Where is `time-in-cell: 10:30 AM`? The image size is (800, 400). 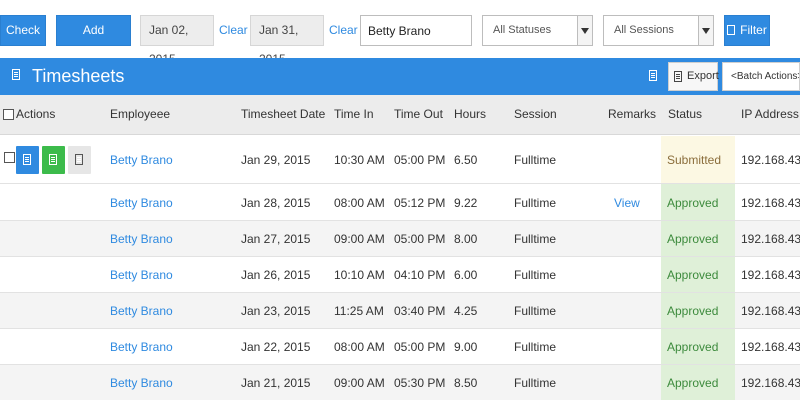
time-in-cell: 10:30 AM is located at coordinates (359, 160).